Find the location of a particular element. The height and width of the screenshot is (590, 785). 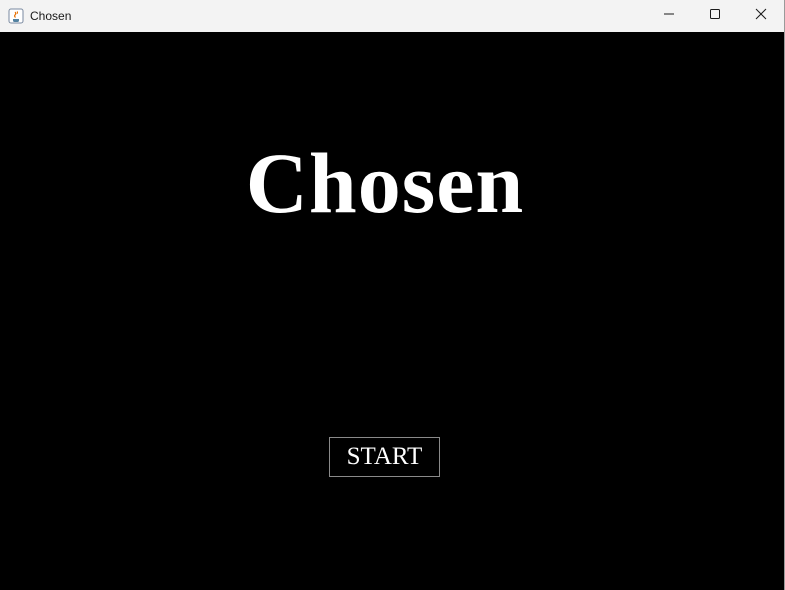

maximize-icon is located at coordinates (715, 16).